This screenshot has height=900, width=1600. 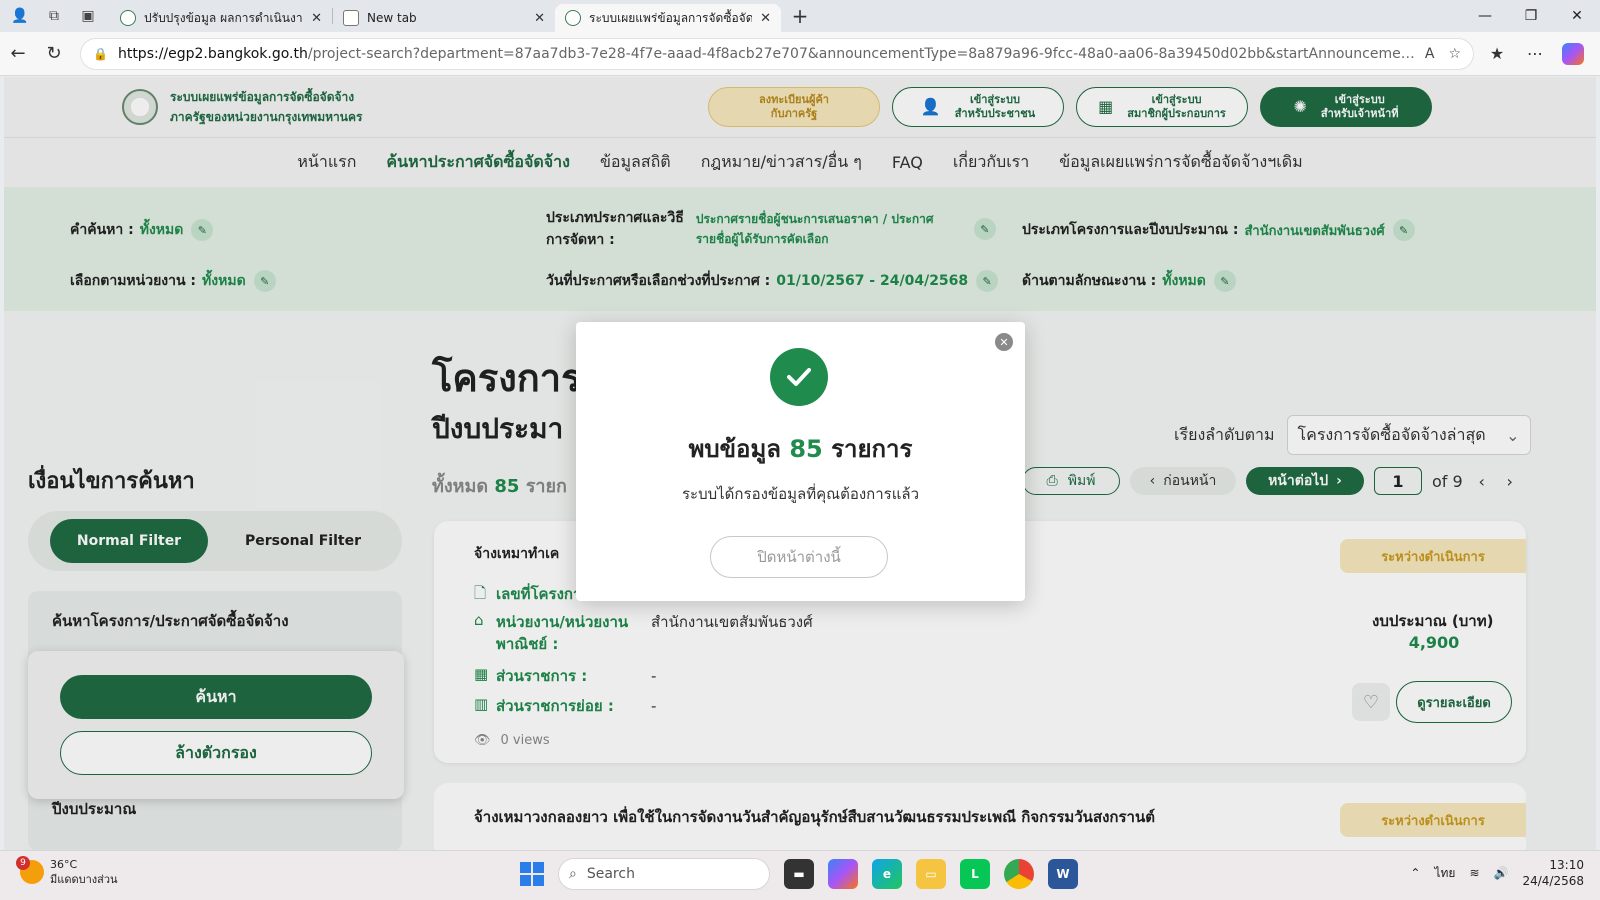 What do you see at coordinates (224, 17) in the screenshot?
I see `tab-title: ปรับปรุงข้อมูล ผลการดำเนินงาน:` at bounding box center [224, 17].